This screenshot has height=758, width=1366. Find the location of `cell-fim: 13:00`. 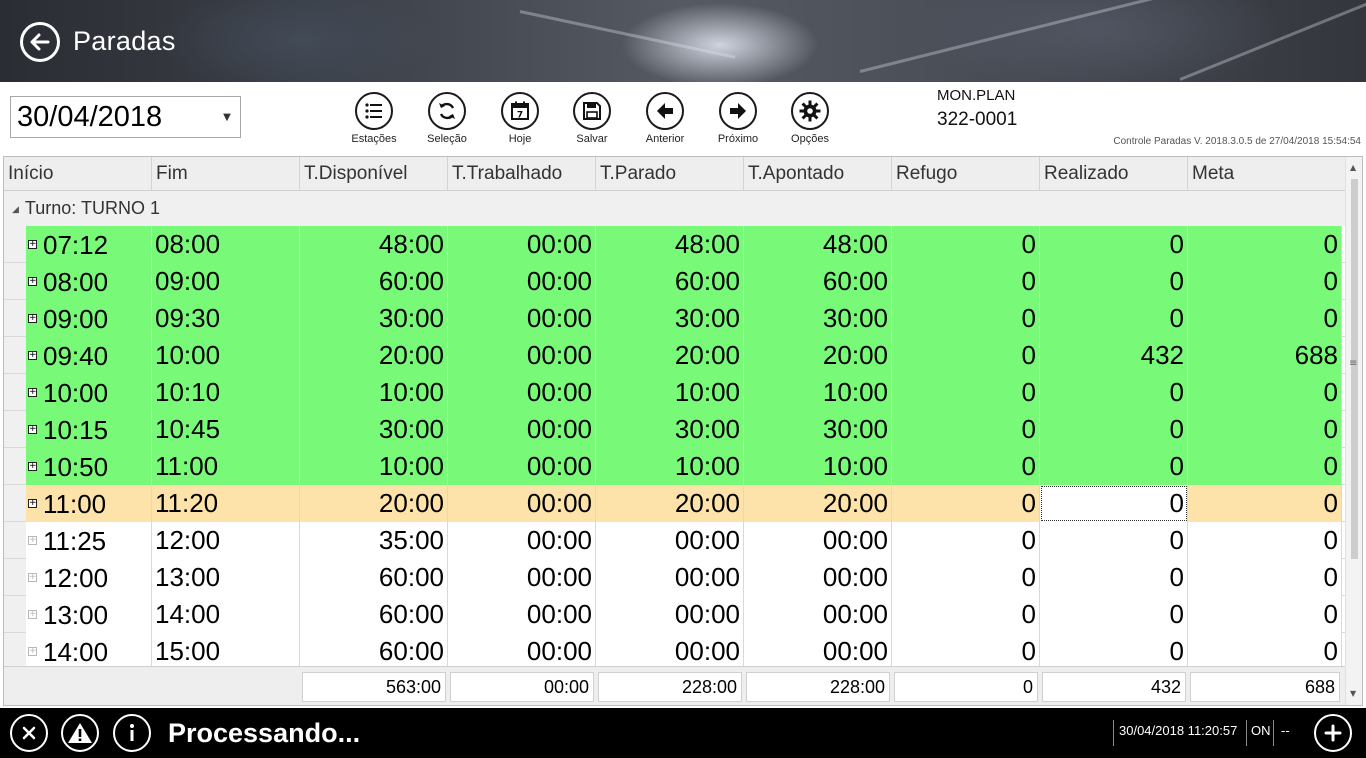

cell-fim: 13:00 is located at coordinates (226, 577).